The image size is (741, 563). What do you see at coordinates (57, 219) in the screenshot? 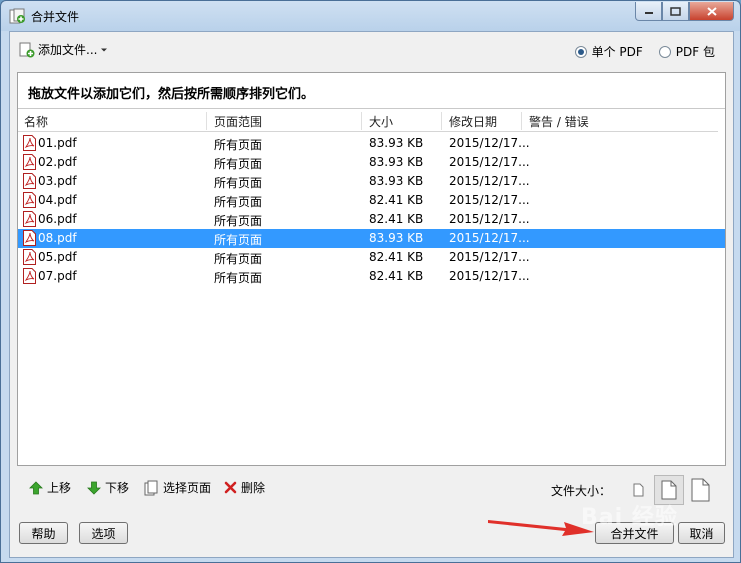
I see `cell-file-name: 06.pdf` at bounding box center [57, 219].